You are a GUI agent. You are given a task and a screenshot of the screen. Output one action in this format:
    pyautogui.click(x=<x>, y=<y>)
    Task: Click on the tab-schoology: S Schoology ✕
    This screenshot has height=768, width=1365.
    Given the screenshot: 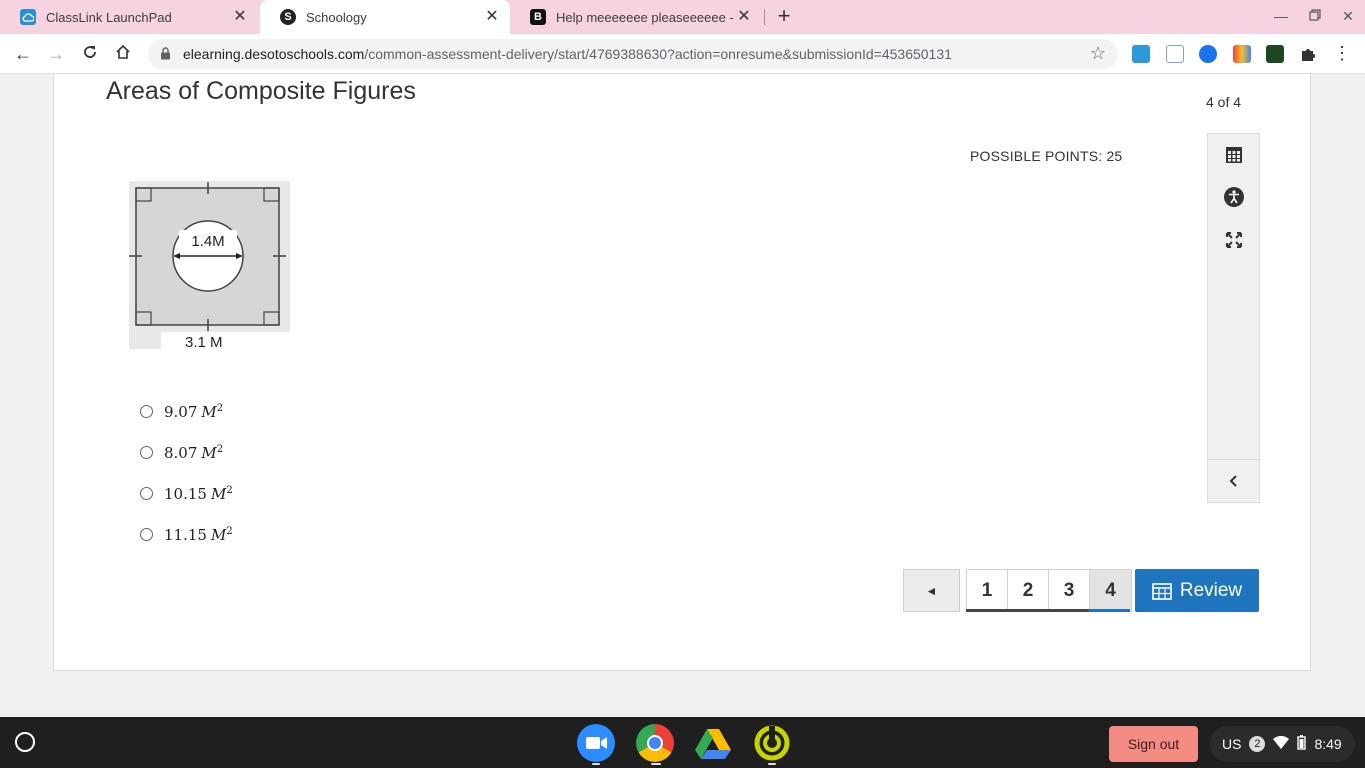 What is the action you would take?
    pyautogui.click(x=385, y=17)
    